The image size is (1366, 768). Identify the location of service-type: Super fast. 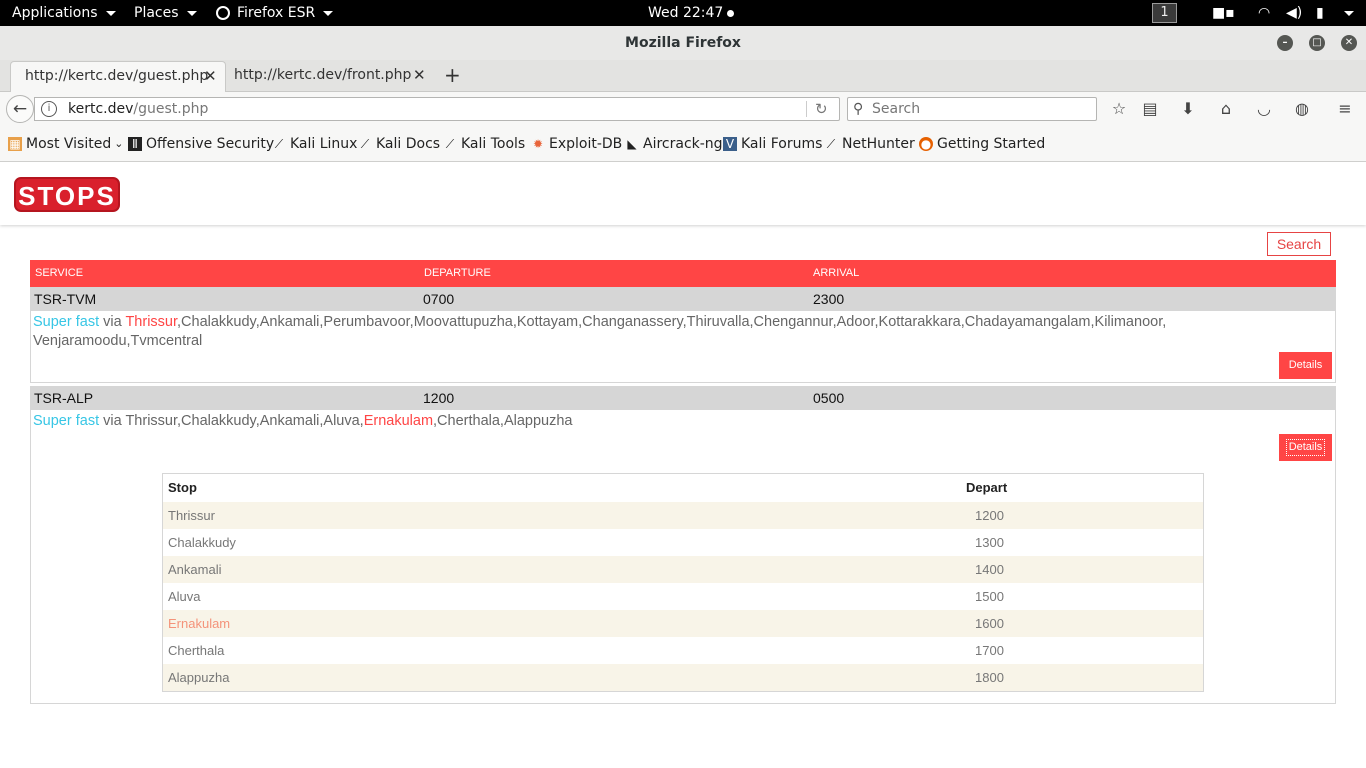
(66, 322).